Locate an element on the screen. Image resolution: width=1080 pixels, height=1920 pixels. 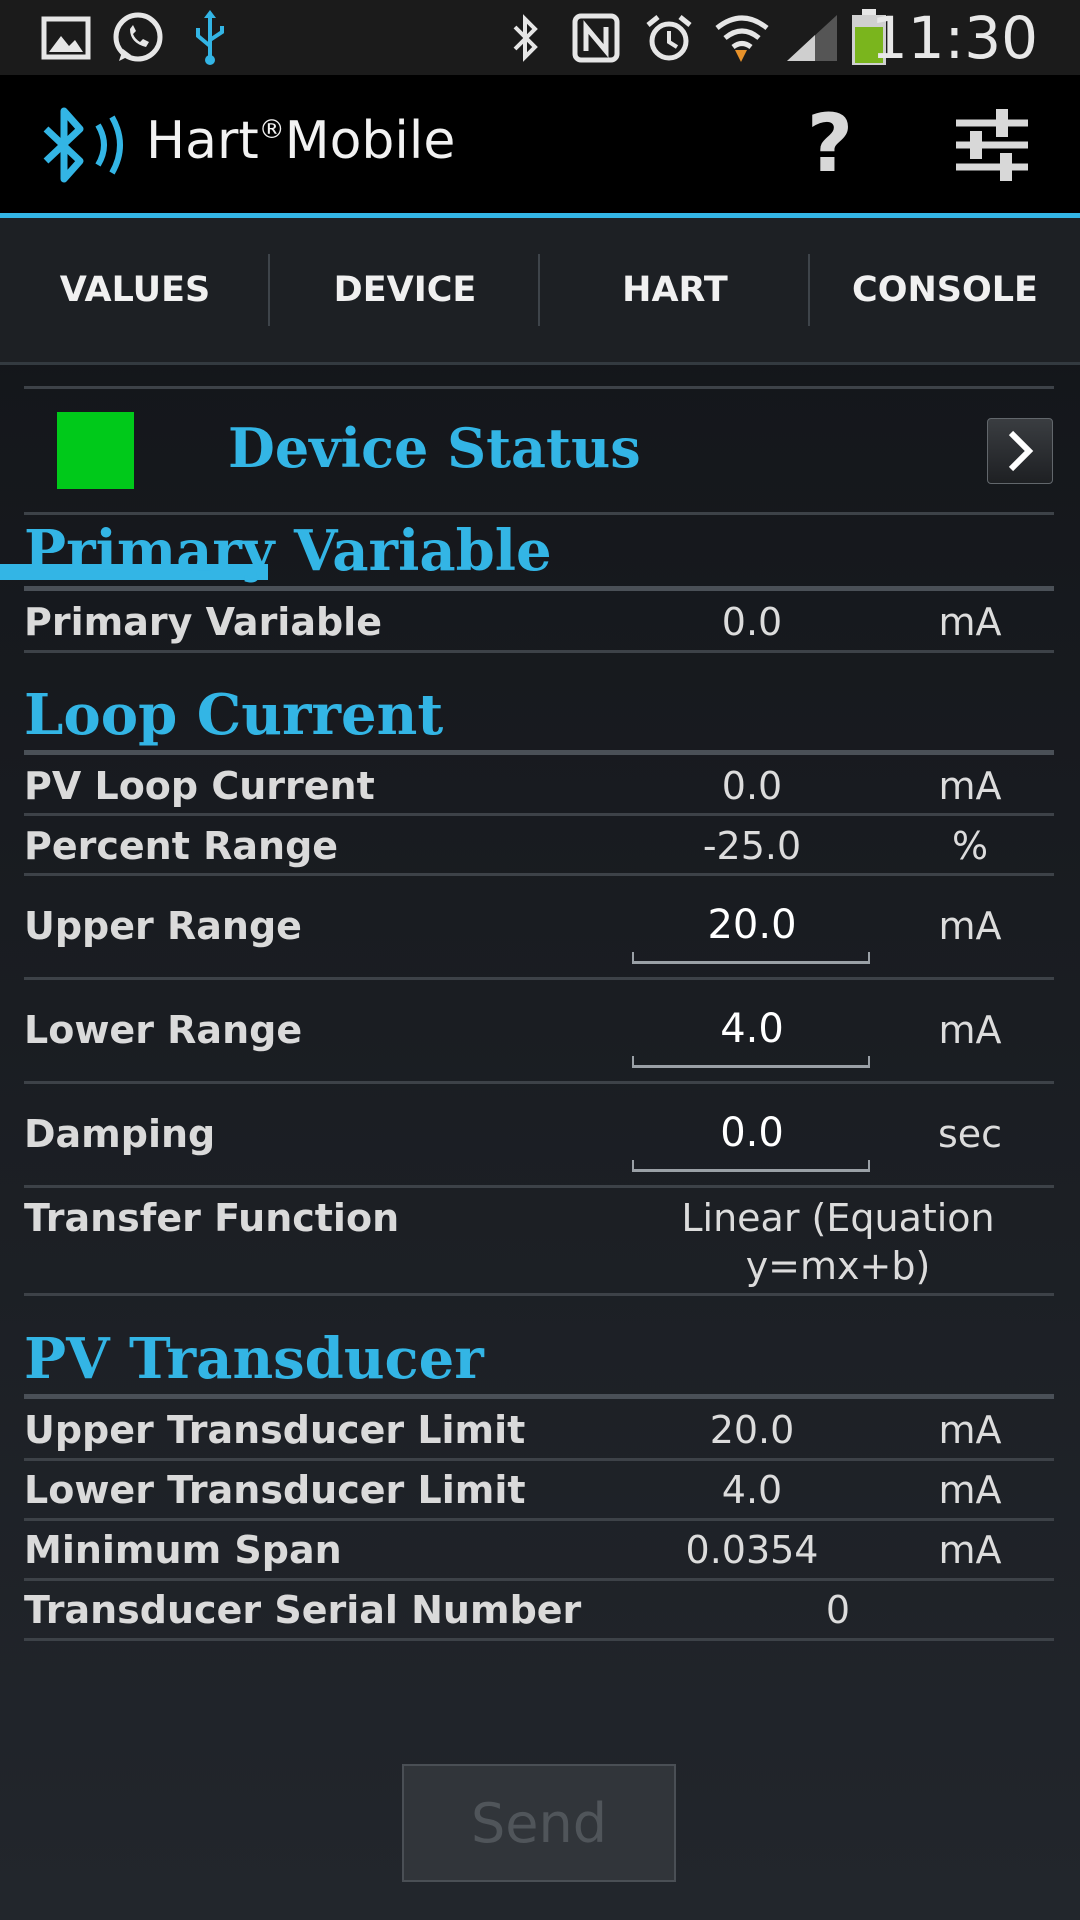
damping-unit: sec is located at coordinates (970, 1134).